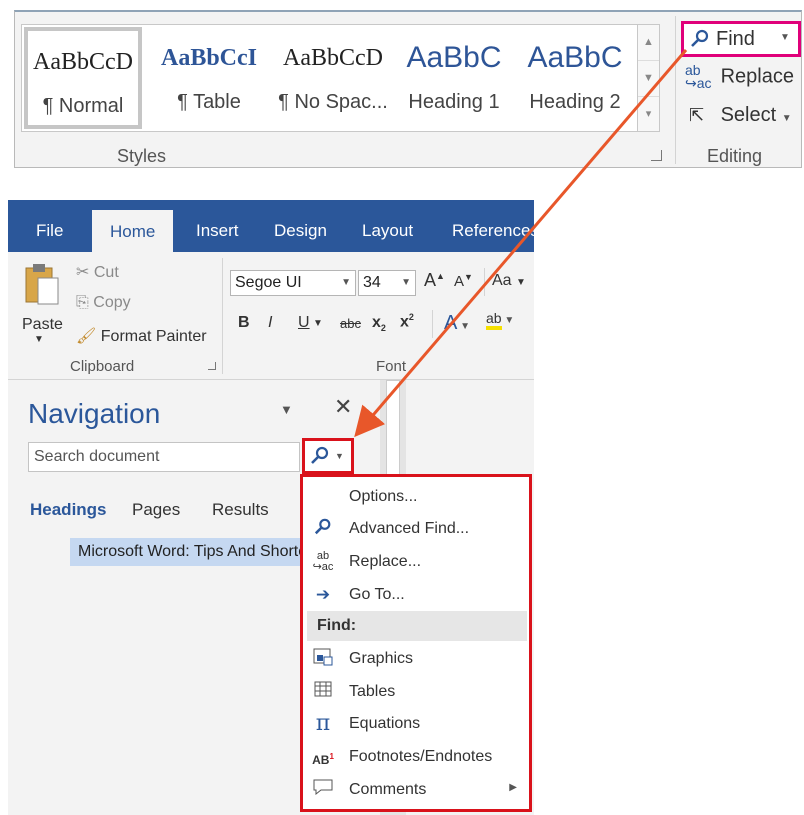 The image size is (804, 815). I want to click on tab-file: File, so click(49, 226).